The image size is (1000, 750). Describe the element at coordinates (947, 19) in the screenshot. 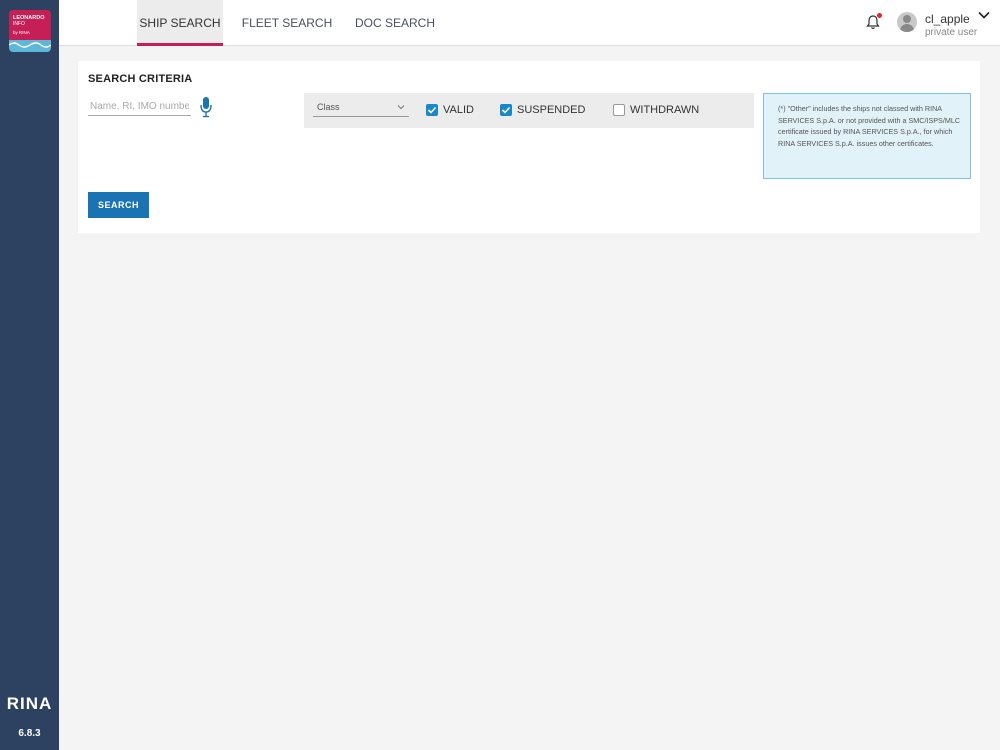

I see `user-name: cl_apple` at that location.